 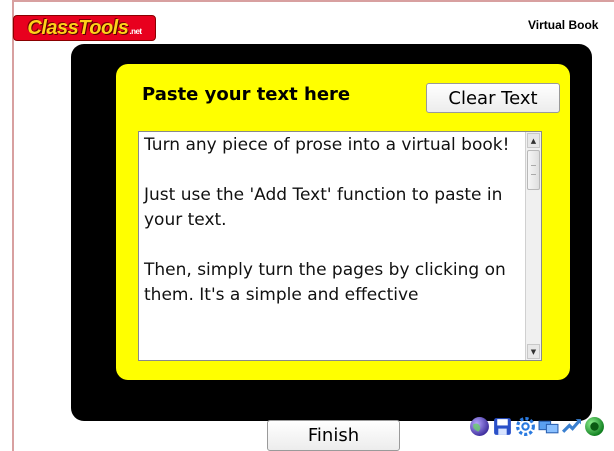 What do you see at coordinates (537, 426) in the screenshot?
I see `footer-toolbar` at bounding box center [537, 426].